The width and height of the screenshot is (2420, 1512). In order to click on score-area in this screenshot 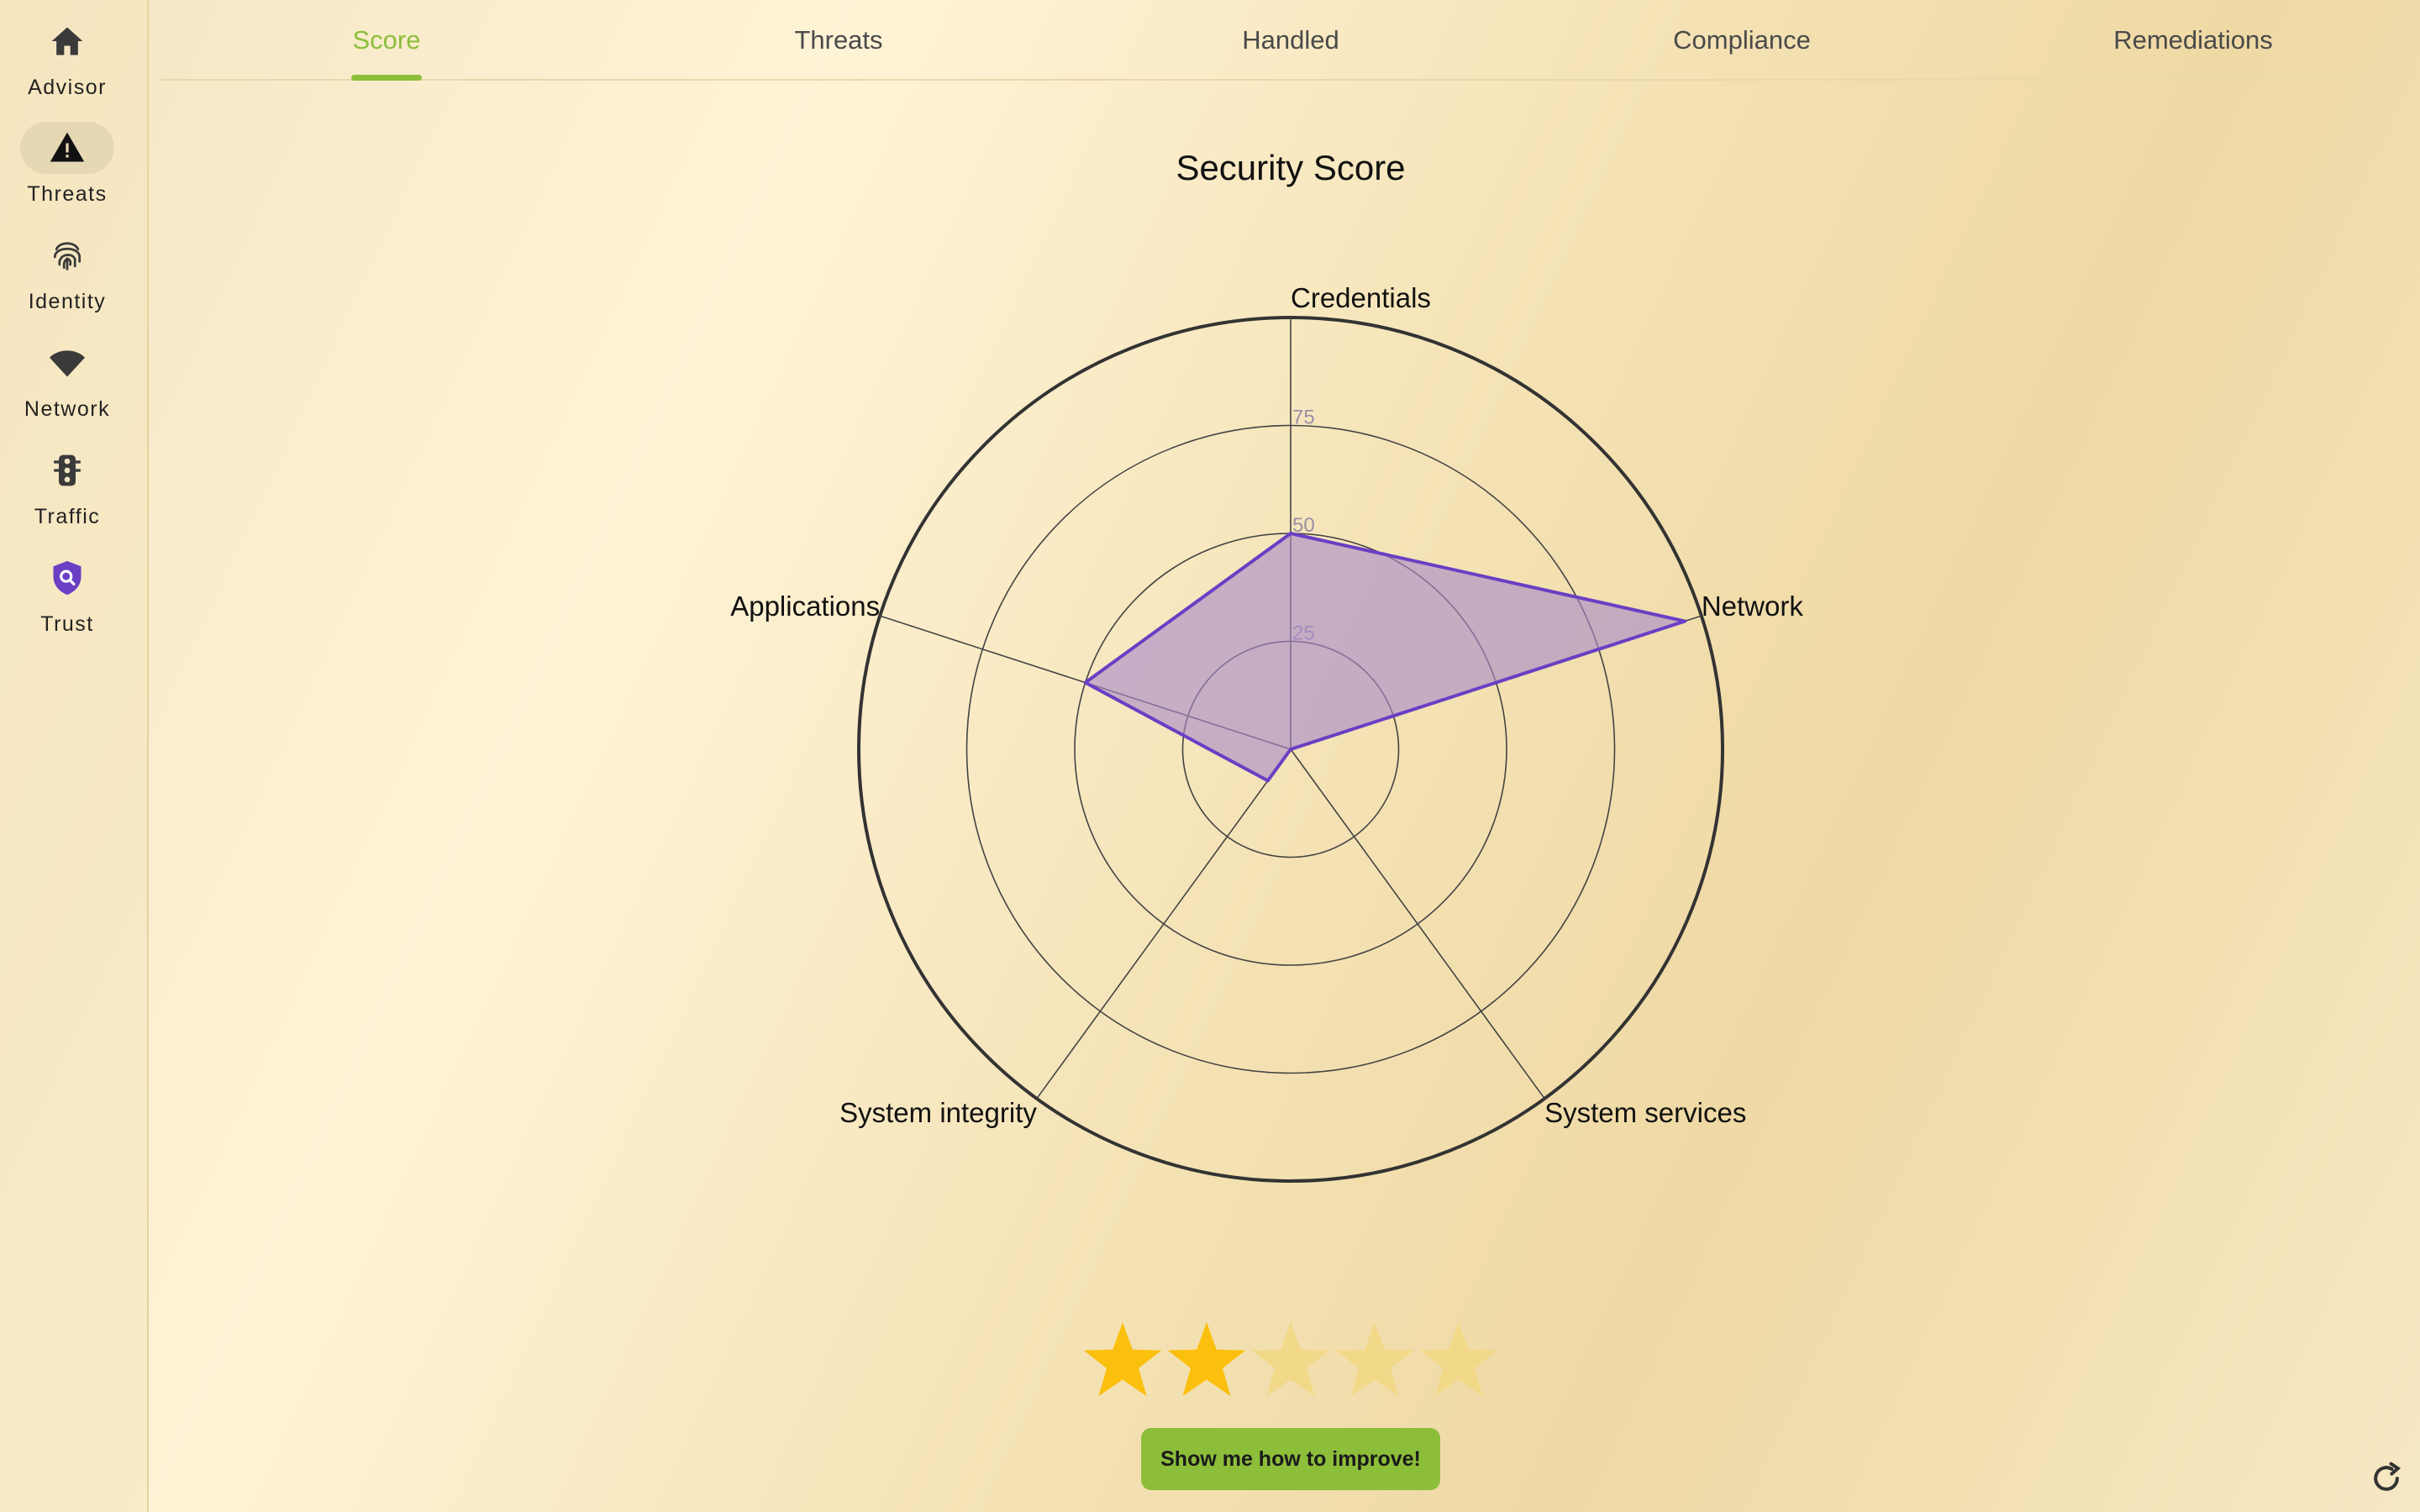, I will do `click(1385, 657)`.